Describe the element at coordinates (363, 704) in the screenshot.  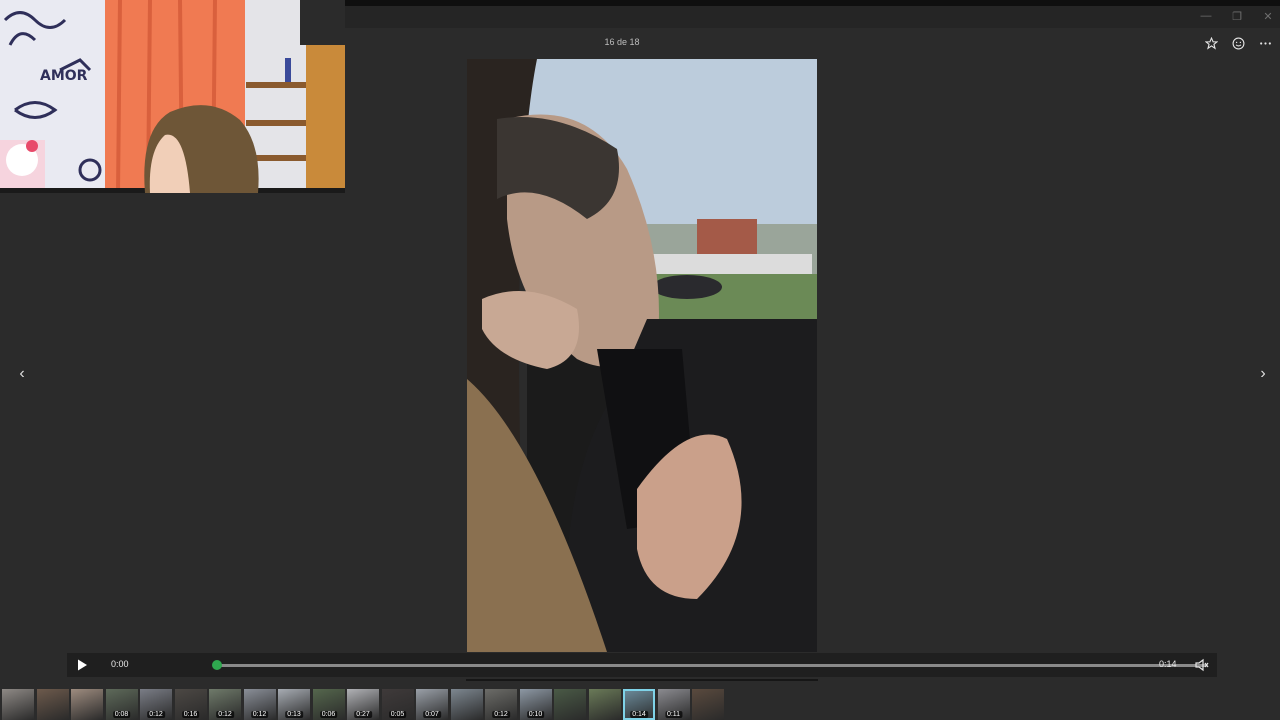
I see `filmstrip-thumbnail: 0:27` at that location.